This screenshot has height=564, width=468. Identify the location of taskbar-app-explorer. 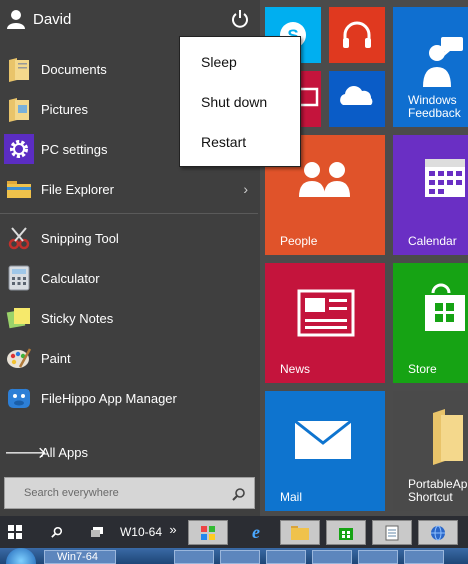
(300, 532).